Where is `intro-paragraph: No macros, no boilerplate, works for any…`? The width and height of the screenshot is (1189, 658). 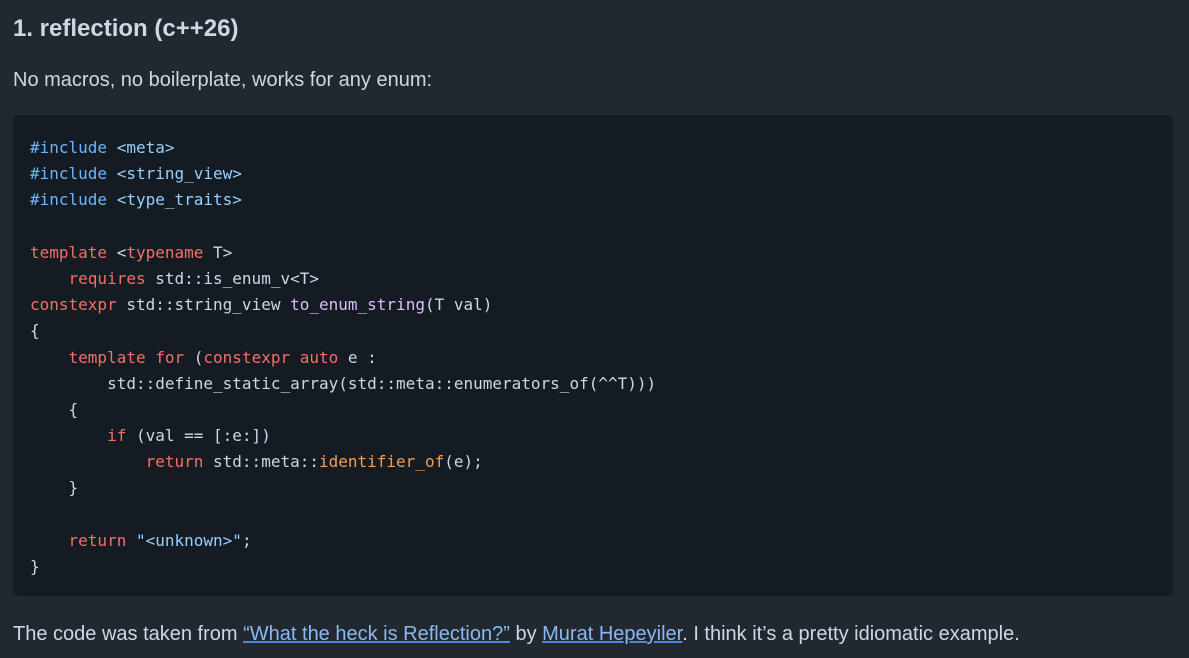 intro-paragraph: No macros, no boilerplate, works for any… is located at coordinates (223, 80).